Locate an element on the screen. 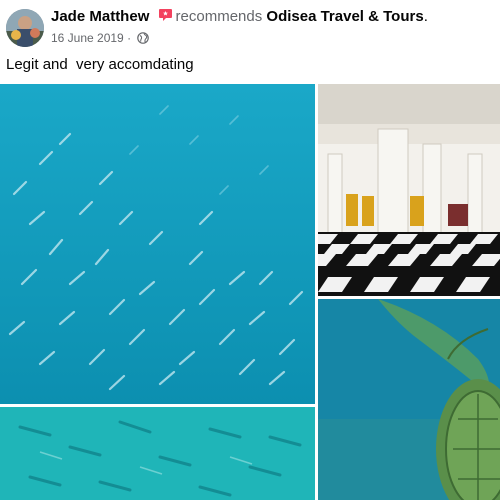 Image resolution: width=500 pixels, height=500 pixels. author-avatar is located at coordinates (25, 28).